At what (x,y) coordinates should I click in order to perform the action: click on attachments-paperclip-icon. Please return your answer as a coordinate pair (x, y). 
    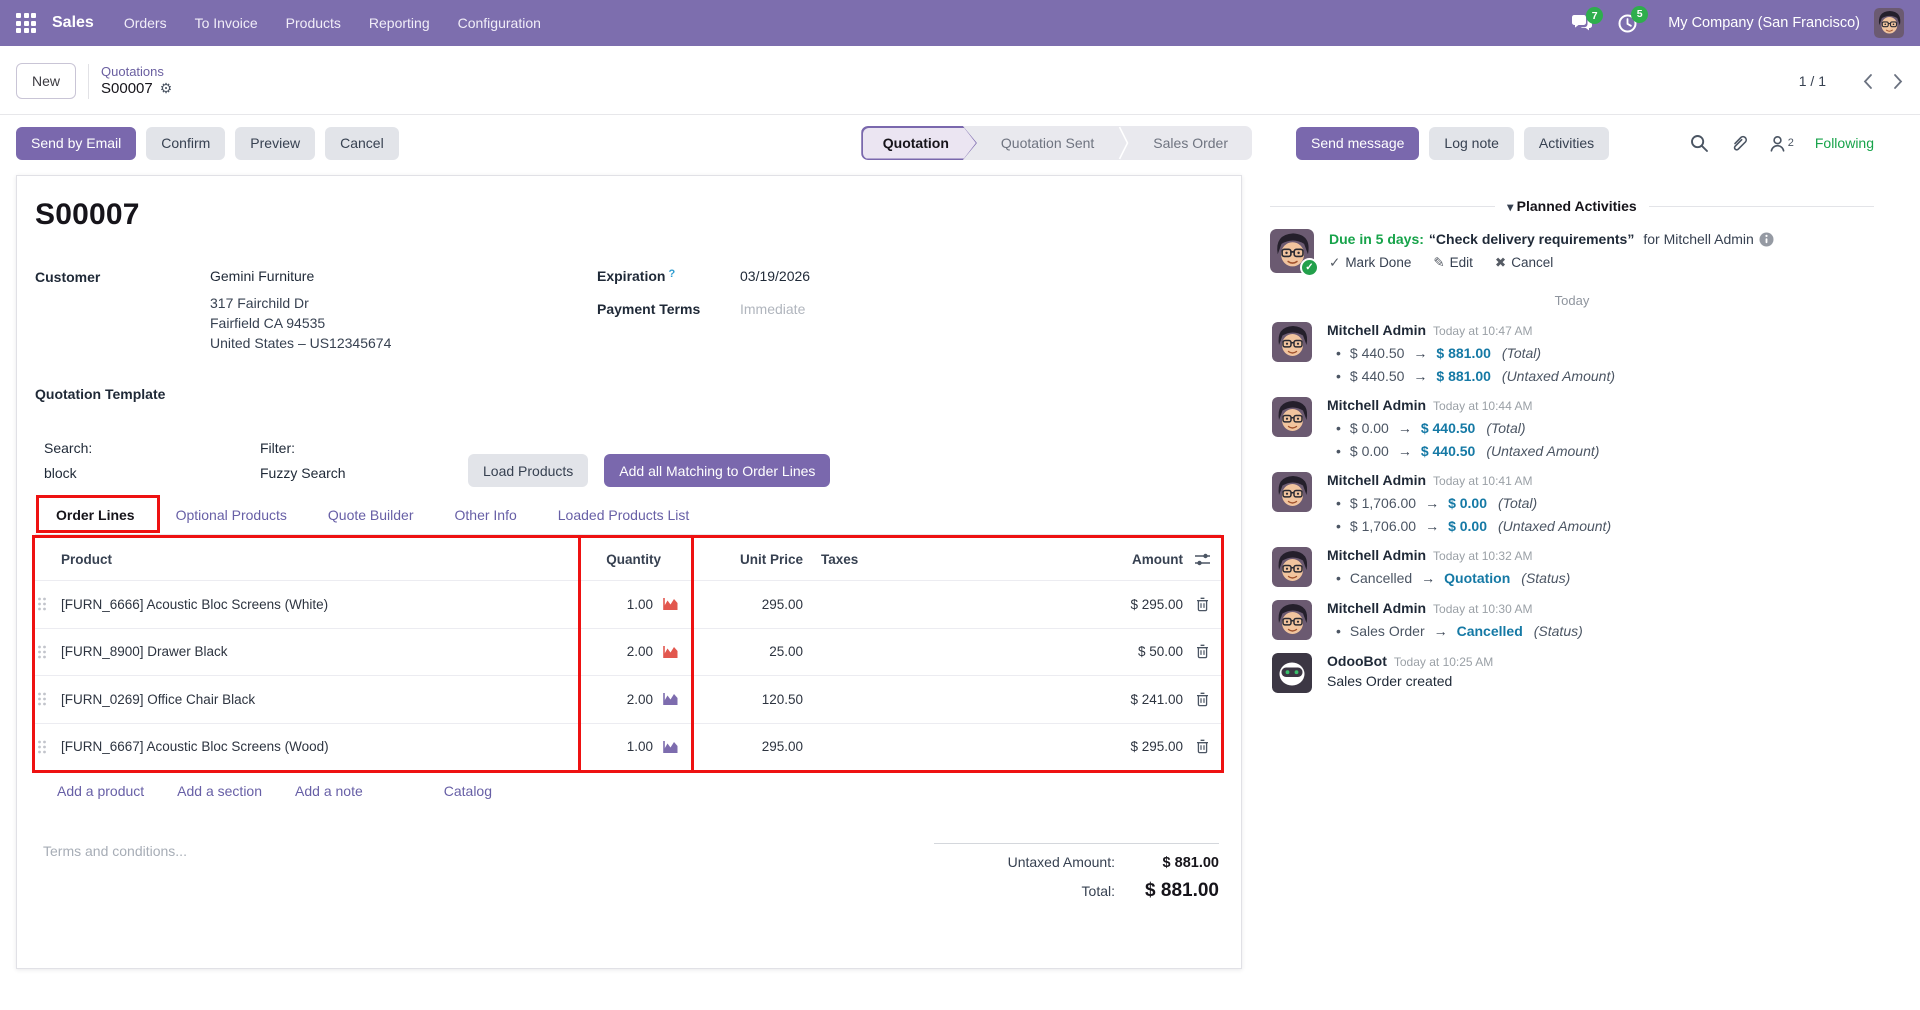
    Looking at the image, I should click on (1739, 143).